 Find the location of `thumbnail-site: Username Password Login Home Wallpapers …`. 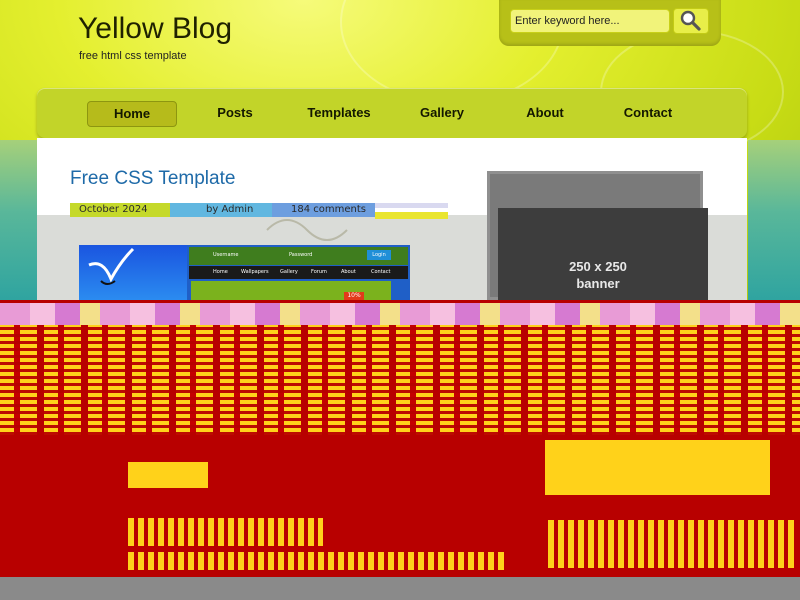

thumbnail-site: Username Password Login Home Wallpapers … is located at coordinates (298, 272).